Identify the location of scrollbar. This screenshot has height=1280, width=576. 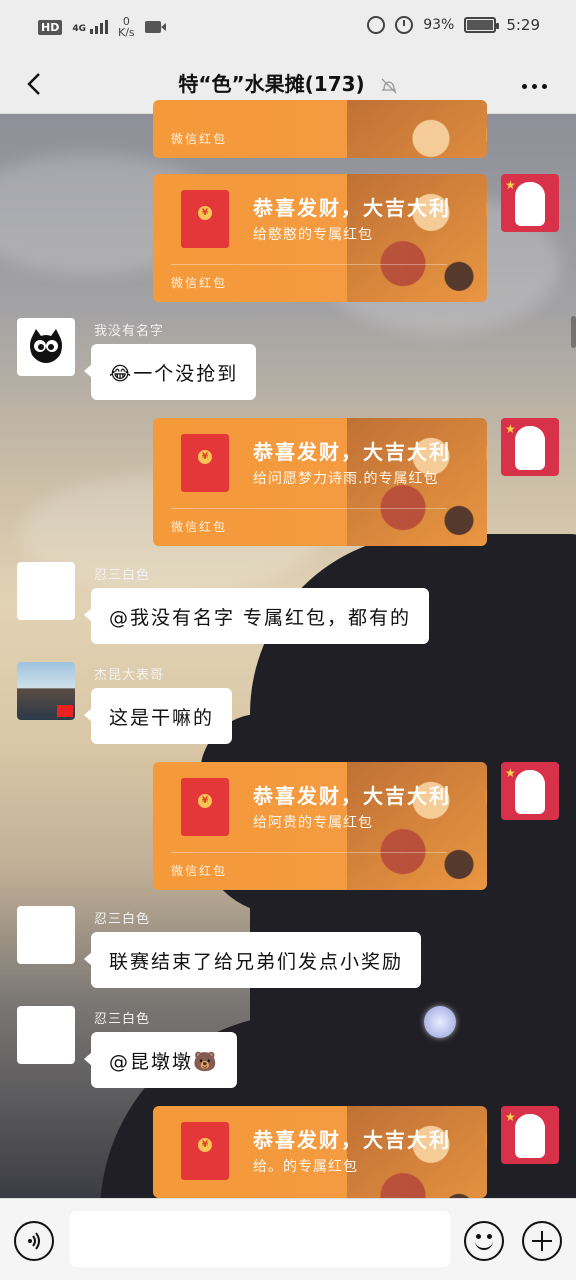
(573, 332).